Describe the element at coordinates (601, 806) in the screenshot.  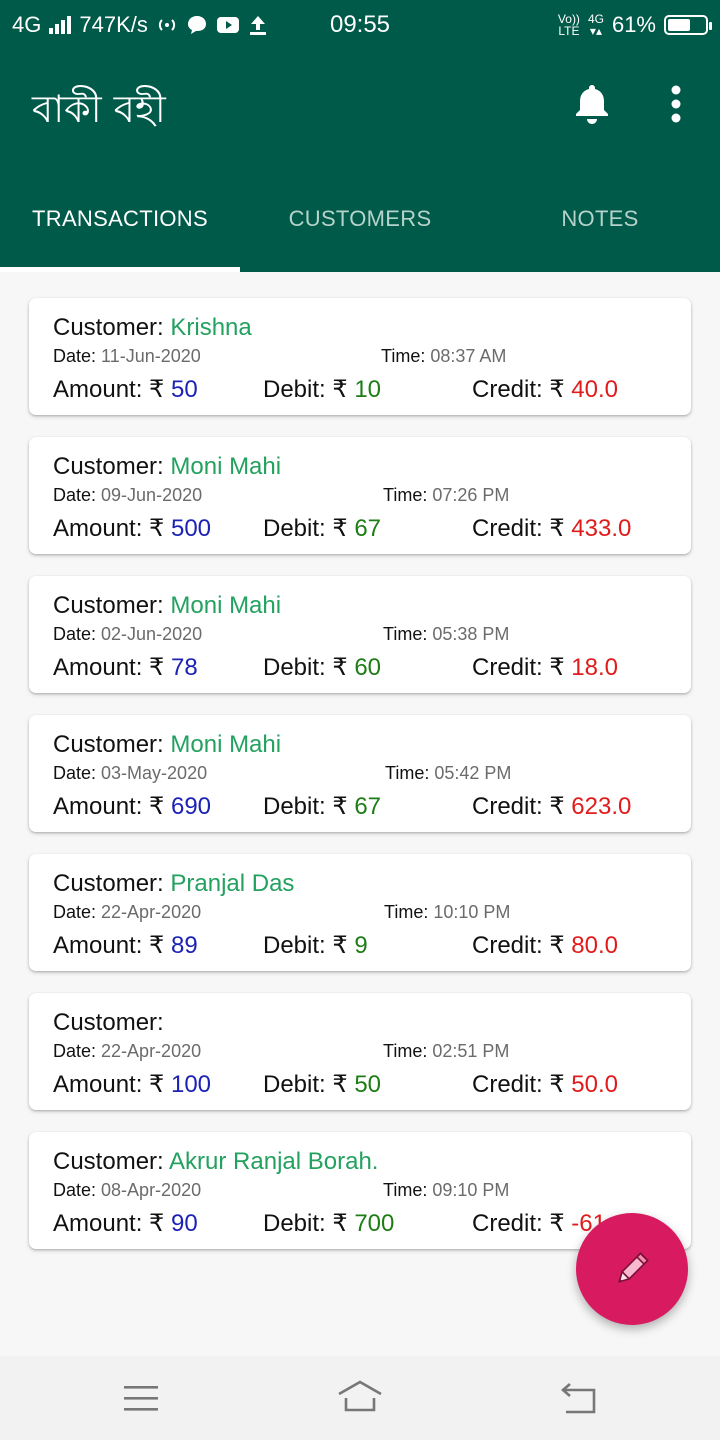
I see `credit-value: 623.0` at that location.